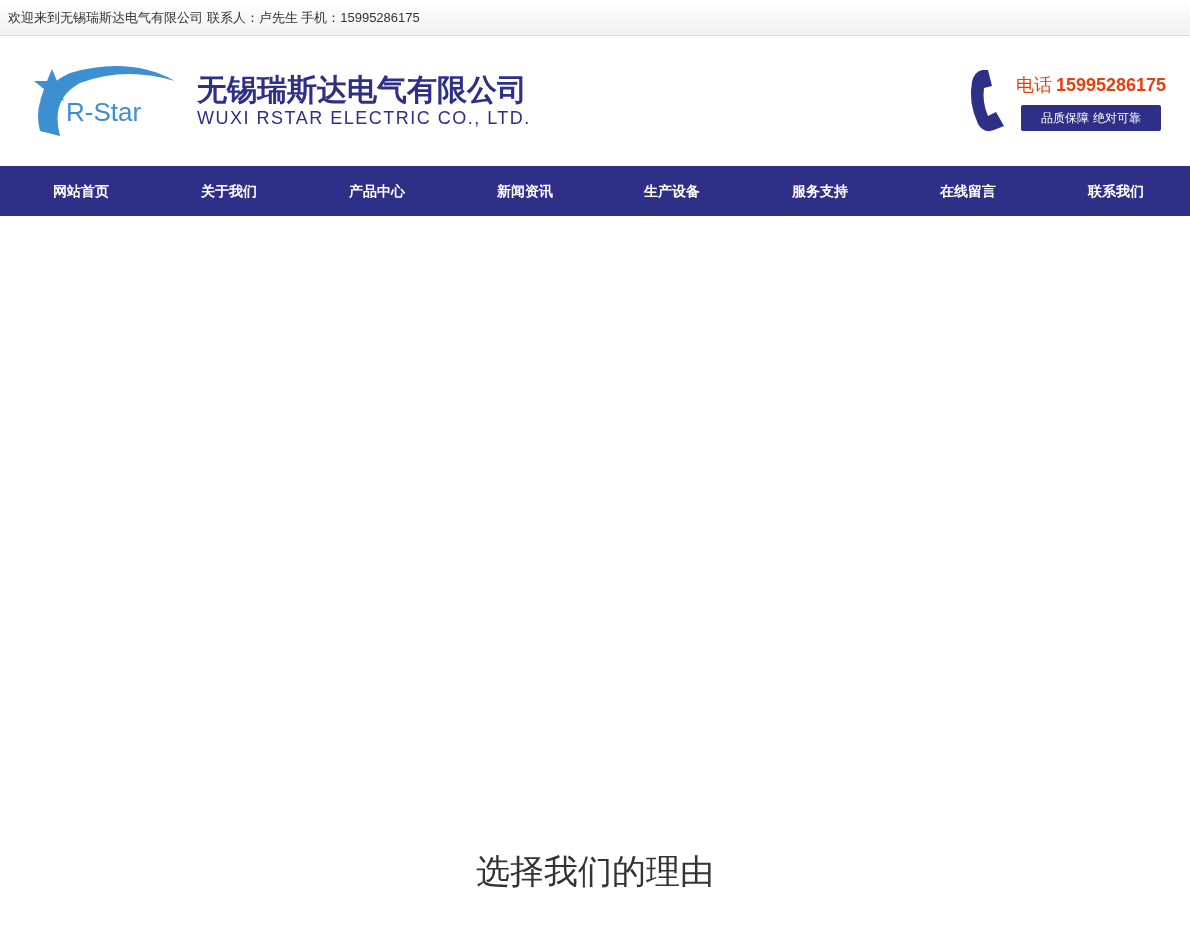 The height and width of the screenshot is (937, 1190). Describe the element at coordinates (376, 191) in the screenshot. I see `nav-link: 产品中心` at that location.